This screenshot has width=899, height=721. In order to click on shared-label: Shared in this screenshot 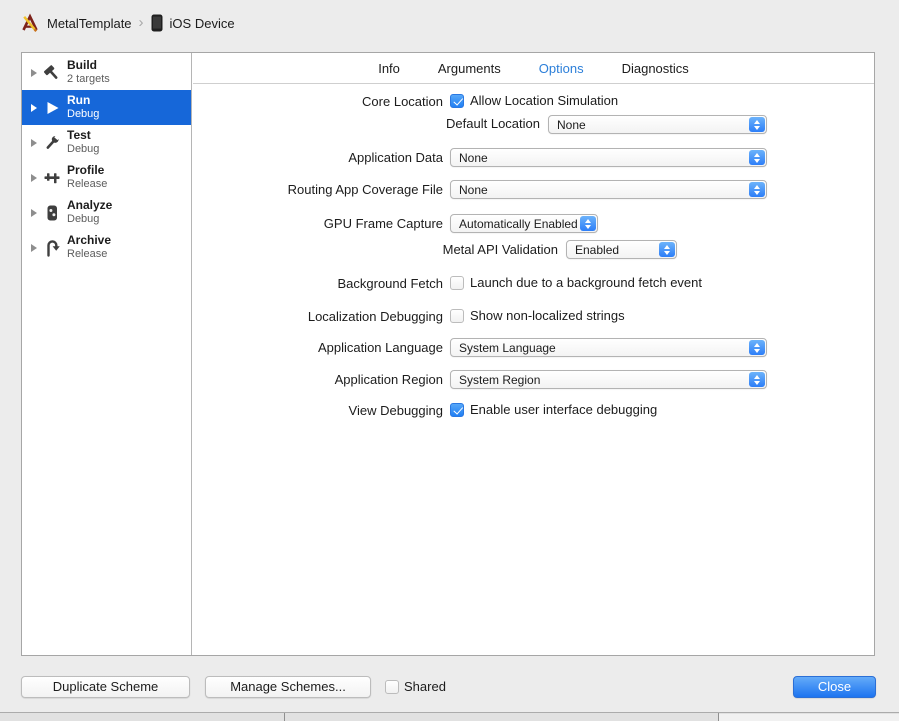, I will do `click(425, 686)`.